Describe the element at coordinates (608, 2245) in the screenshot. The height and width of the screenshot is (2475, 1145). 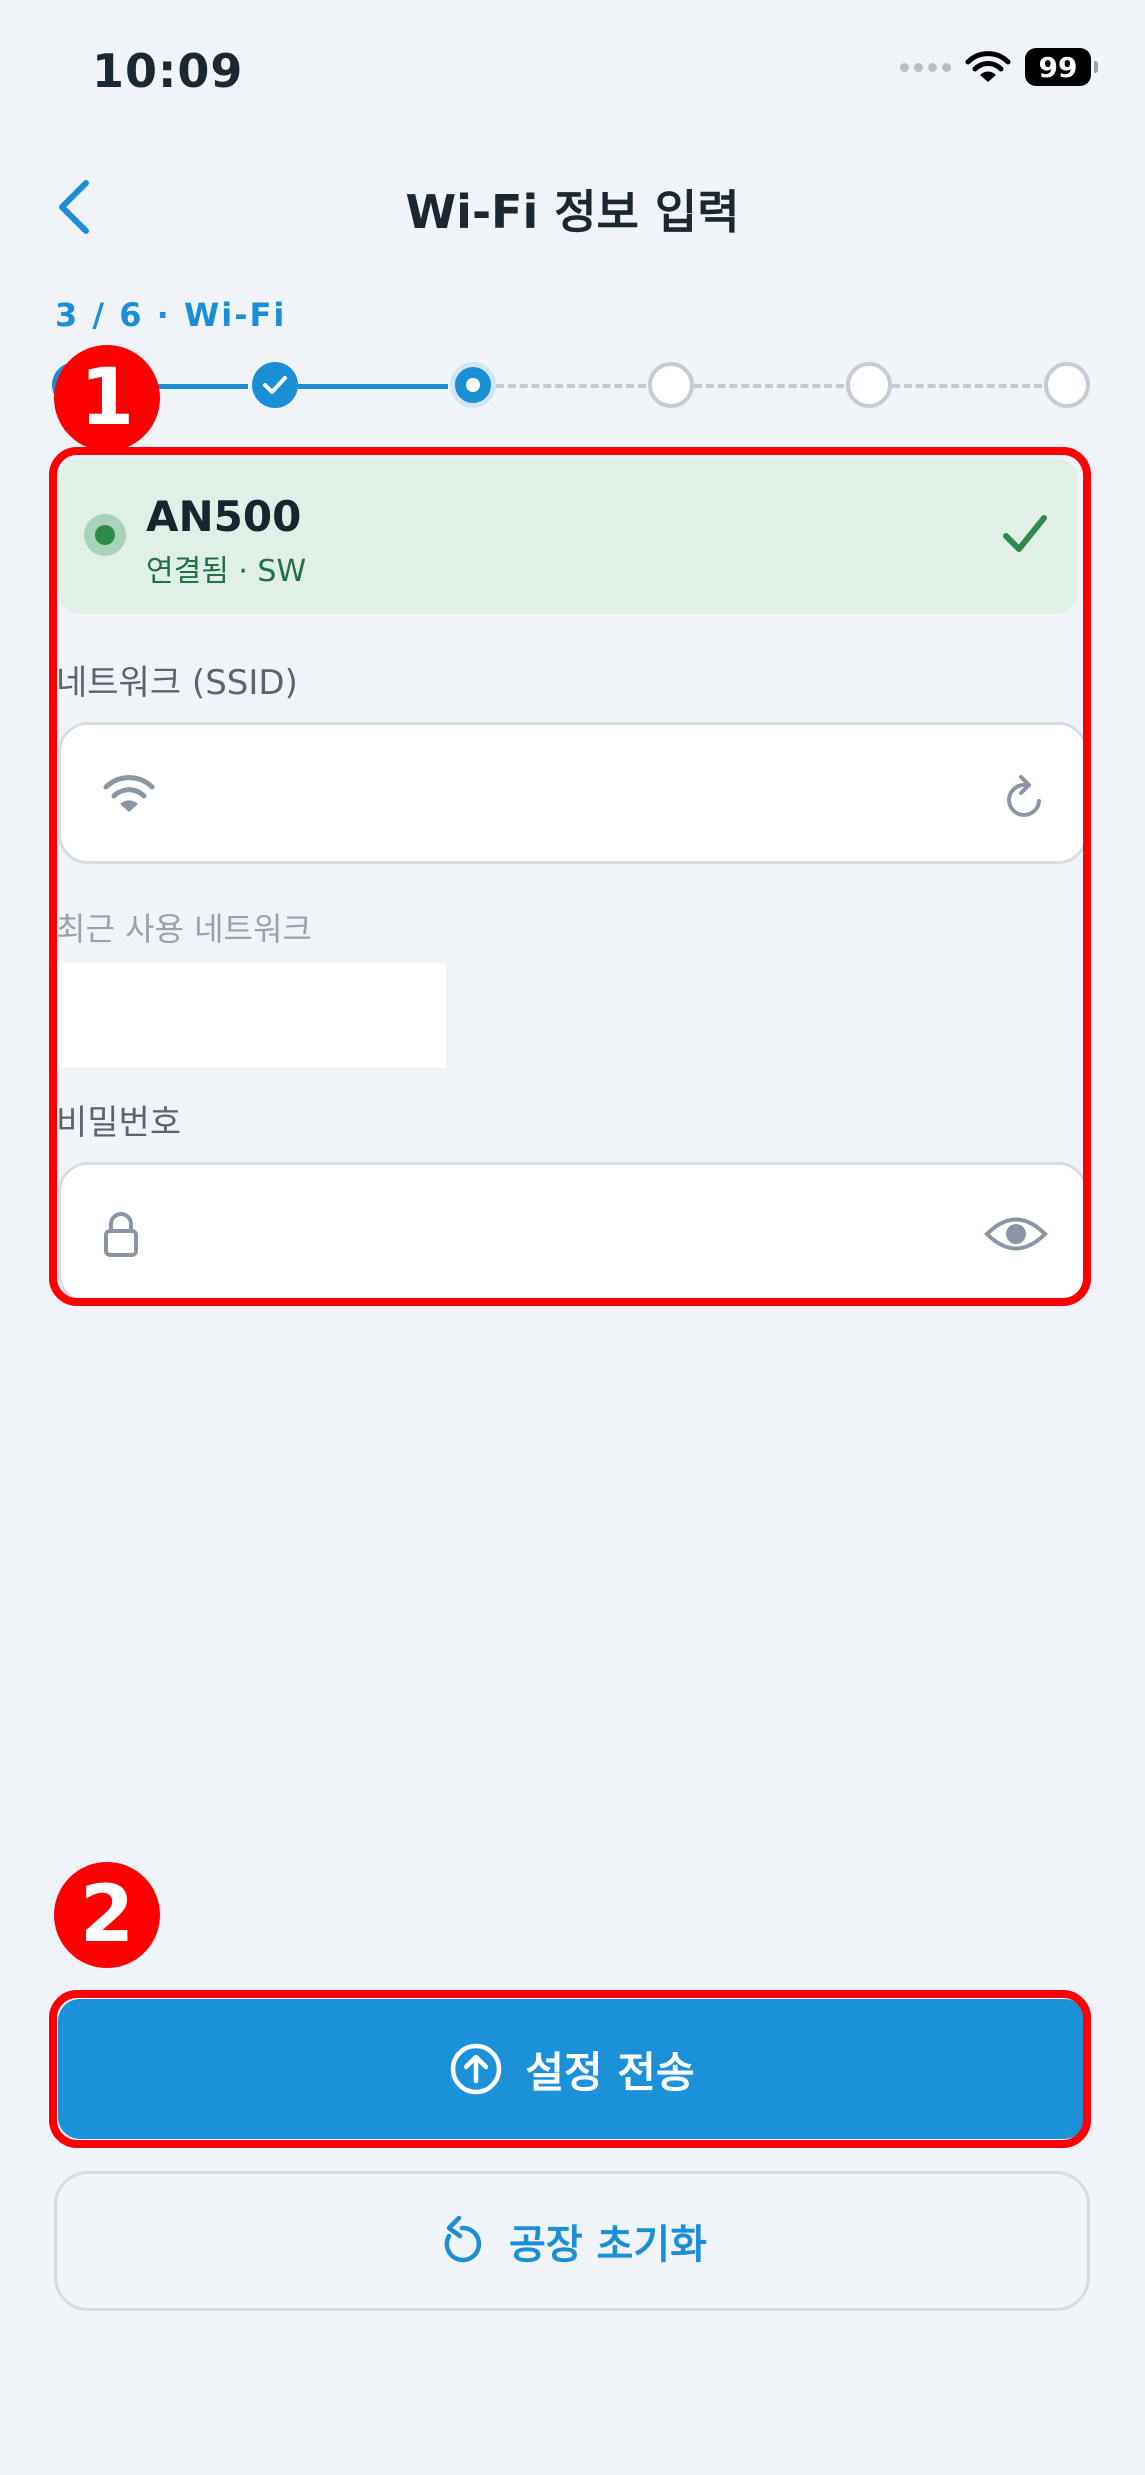
I see `factory-reset-label: 공장 초기화` at that location.